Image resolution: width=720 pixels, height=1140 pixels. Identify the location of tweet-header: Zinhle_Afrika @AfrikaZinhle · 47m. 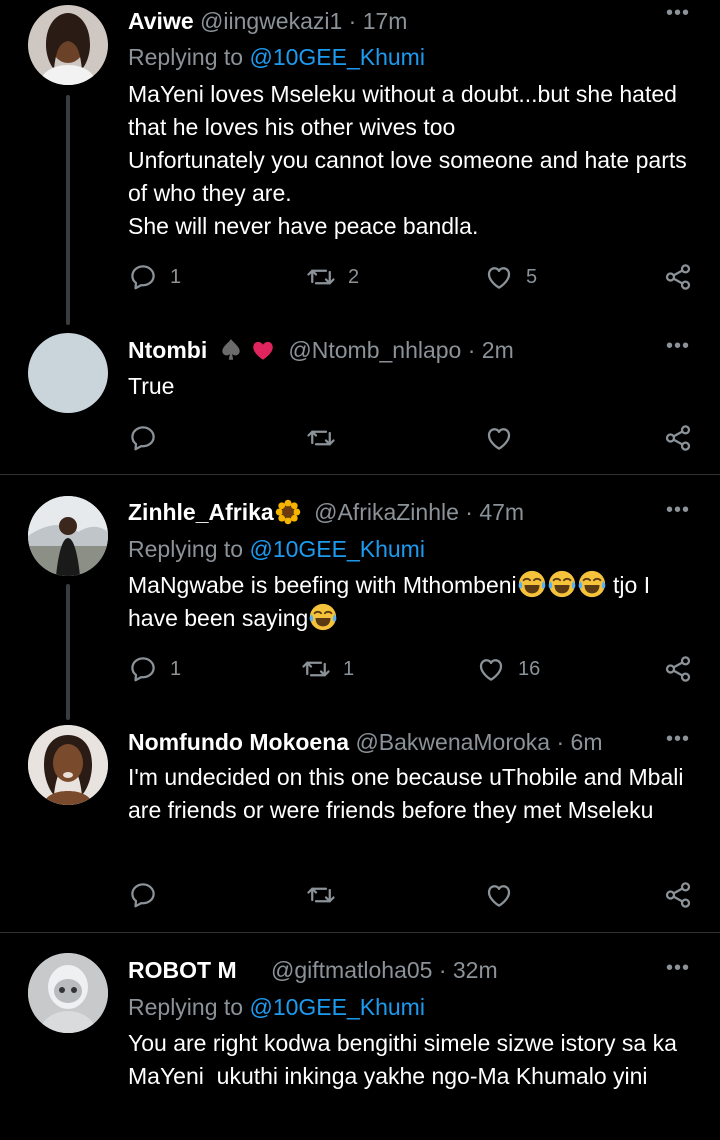
(326, 512).